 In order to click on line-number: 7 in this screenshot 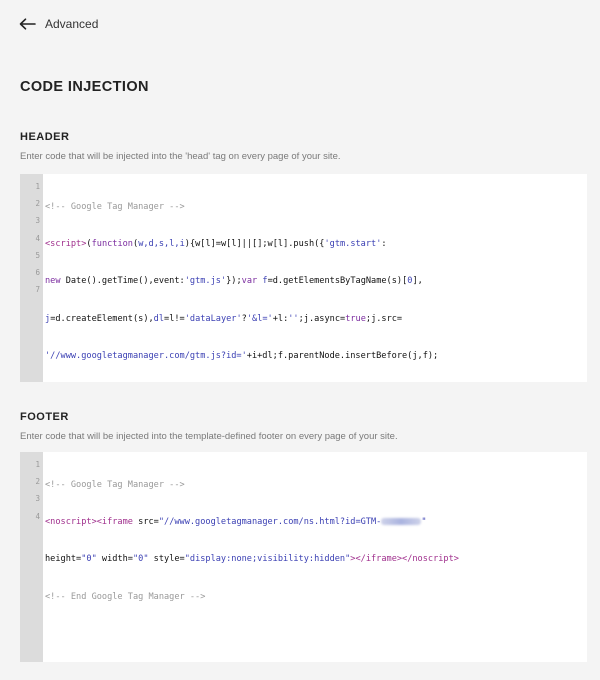, I will do `click(37, 290)`.